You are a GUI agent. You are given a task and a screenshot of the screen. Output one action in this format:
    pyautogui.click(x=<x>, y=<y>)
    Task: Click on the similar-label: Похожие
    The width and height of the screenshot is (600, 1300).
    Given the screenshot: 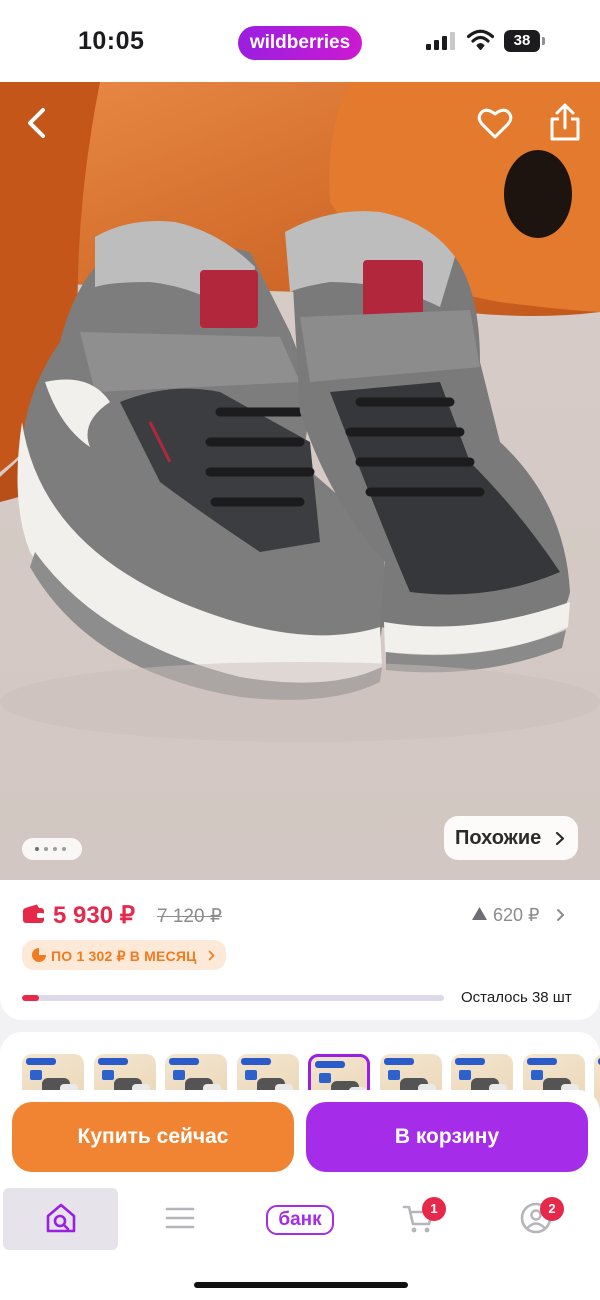 What is the action you would take?
    pyautogui.click(x=498, y=838)
    